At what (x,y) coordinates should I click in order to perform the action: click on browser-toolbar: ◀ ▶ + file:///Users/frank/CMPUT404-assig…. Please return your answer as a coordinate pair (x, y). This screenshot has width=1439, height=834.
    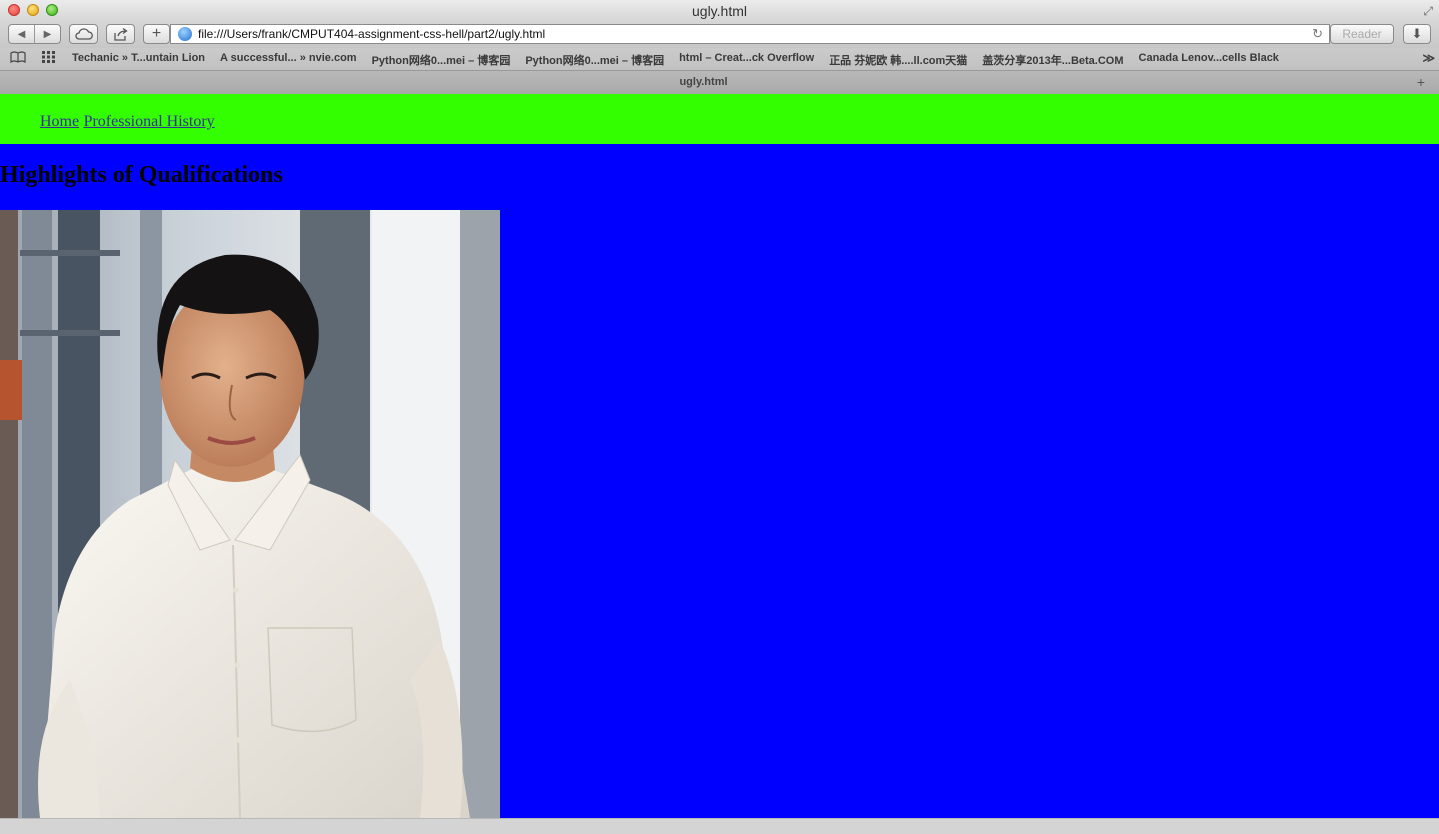
    Looking at the image, I should click on (719, 35).